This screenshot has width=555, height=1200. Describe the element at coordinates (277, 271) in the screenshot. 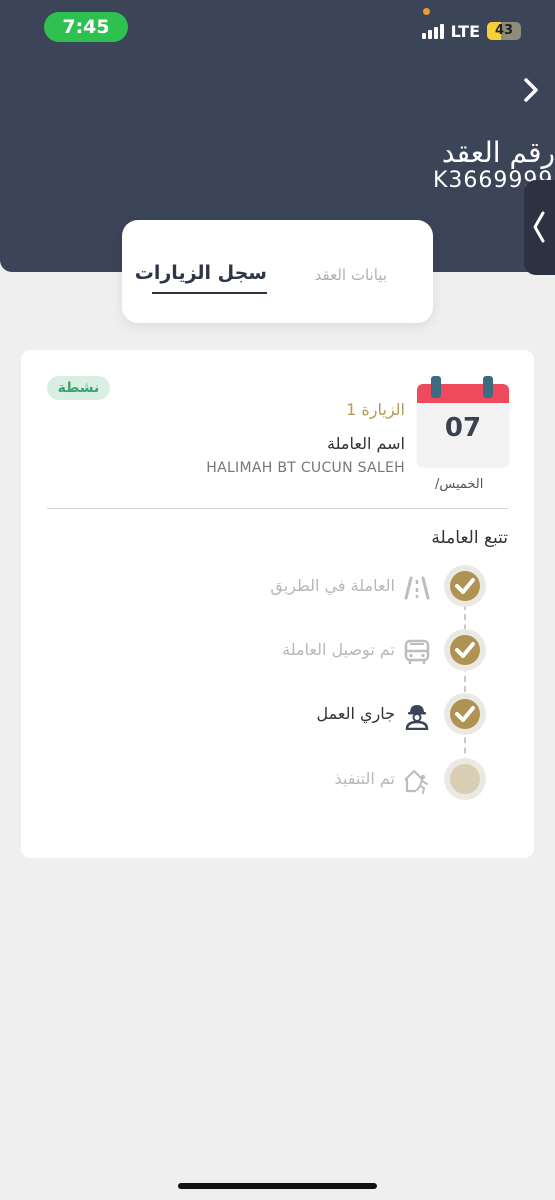

I see `tabs-card: سجل الزيارات بيانات العقد` at that location.